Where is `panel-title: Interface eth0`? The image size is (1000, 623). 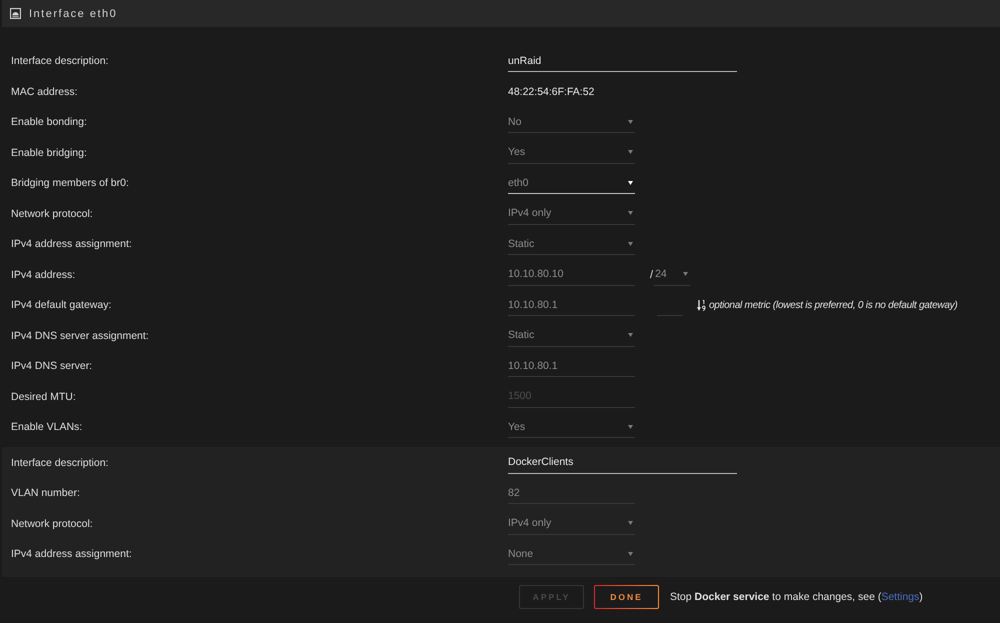
panel-title: Interface eth0 is located at coordinates (73, 14).